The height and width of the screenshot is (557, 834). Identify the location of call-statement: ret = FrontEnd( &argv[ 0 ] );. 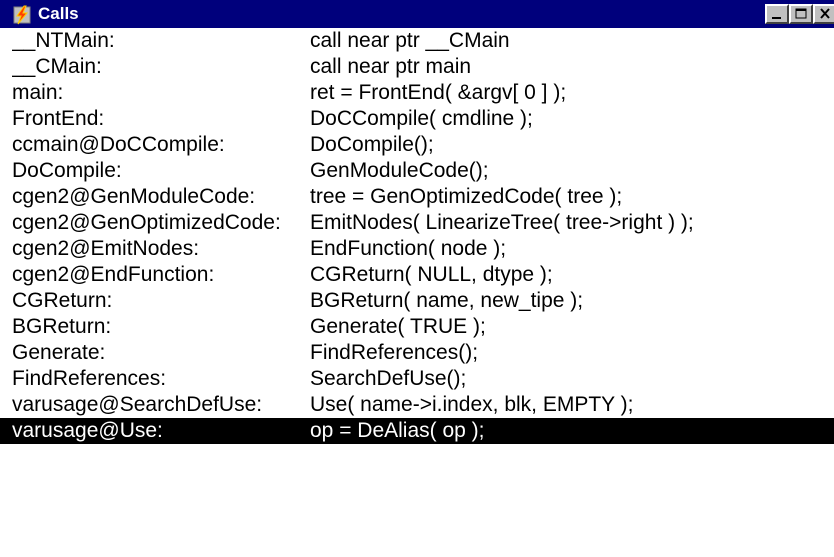
(438, 92).